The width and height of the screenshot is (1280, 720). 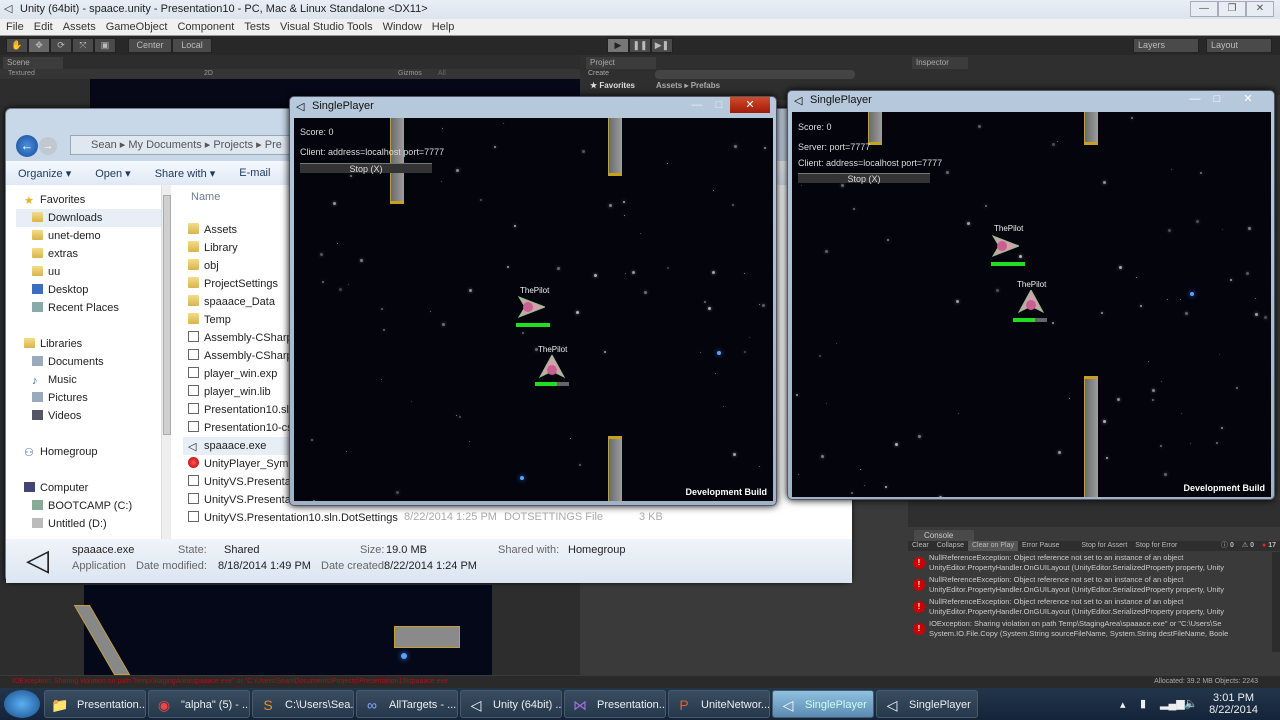 What do you see at coordinates (1040, 546) in the screenshot?
I see `console-error-pause-toggle: Error Pause` at bounding box center [1040, 546].